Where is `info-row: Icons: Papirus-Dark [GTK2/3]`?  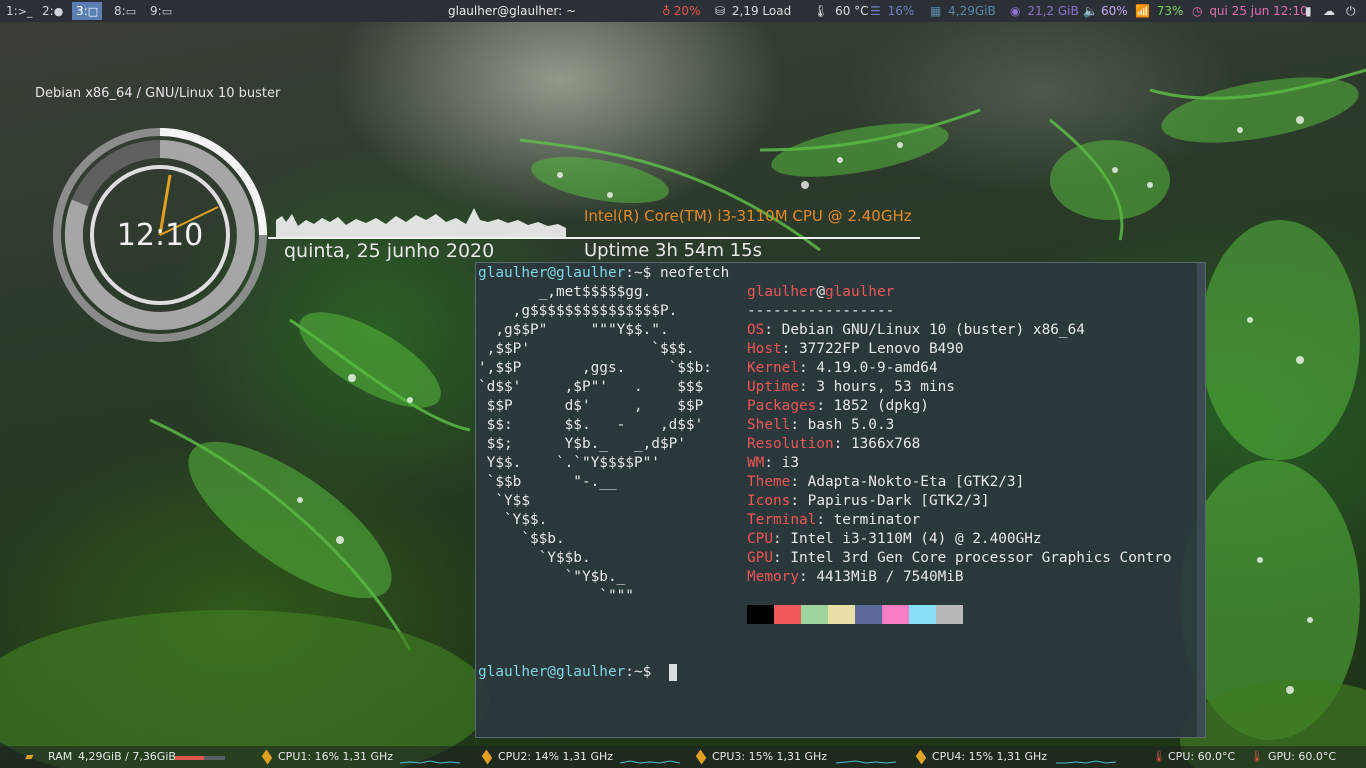 info-row: Icons: Papirus-Dark [GTK2/3] is located at coordinates (868, 501).